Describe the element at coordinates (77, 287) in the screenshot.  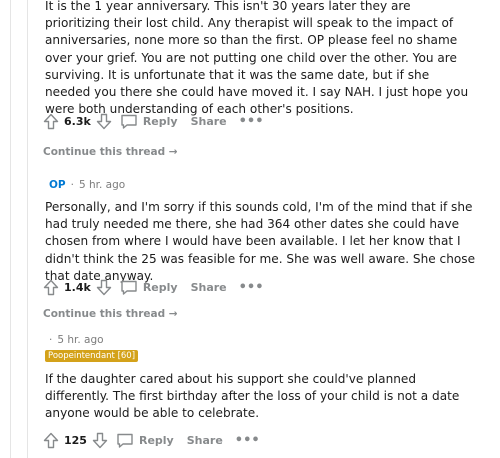
I see `vote-score: 1.4k` at that location.